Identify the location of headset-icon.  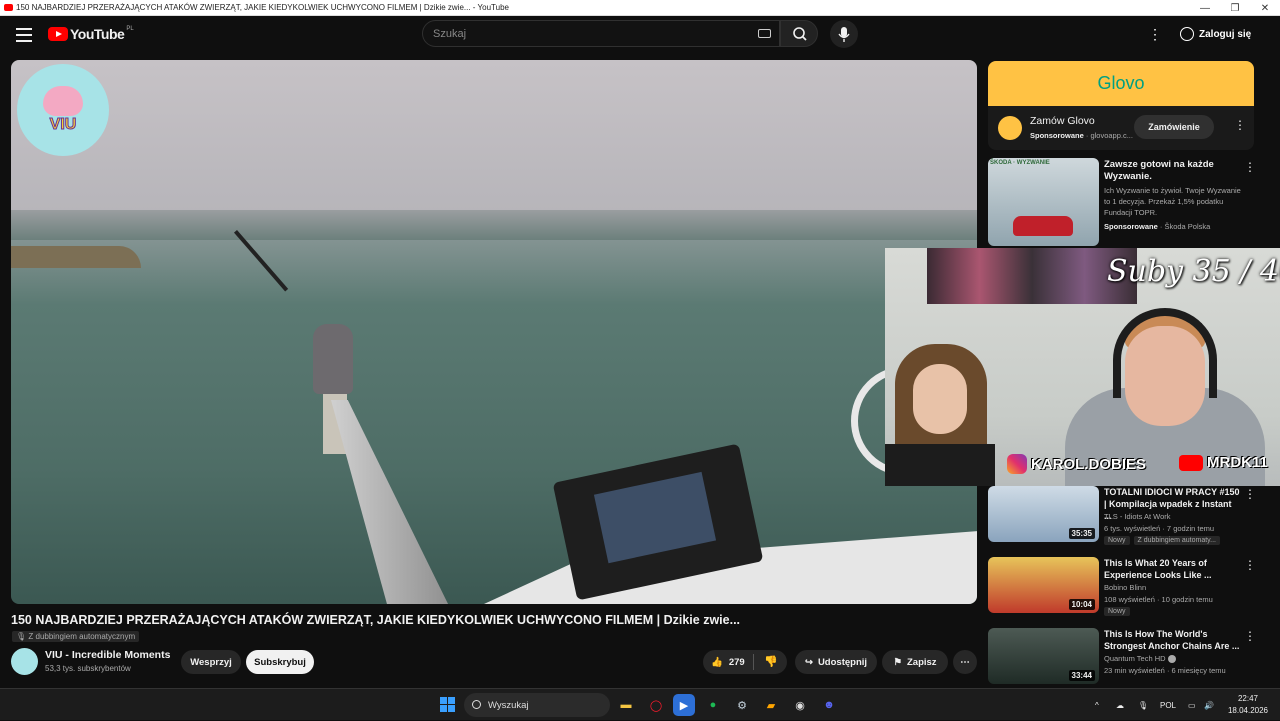
(1165, 353).